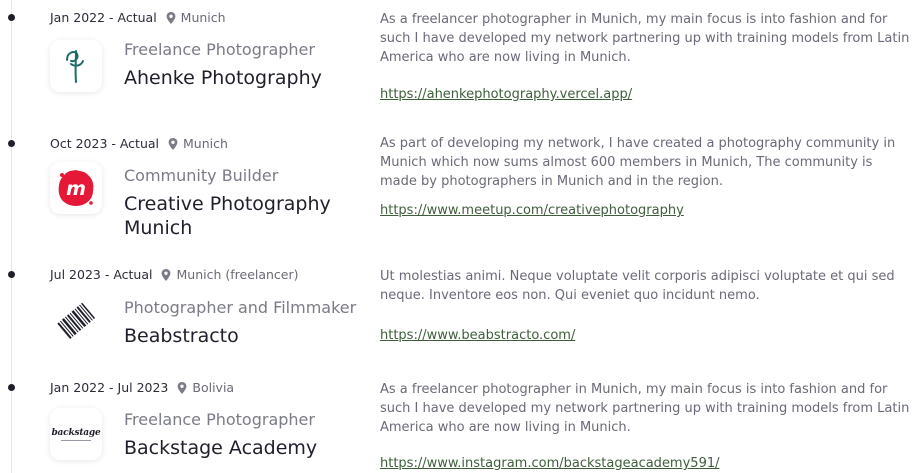 This screenshot has height=473, width=915. I want to click on entry-company: Ahenke Photography, so click(223, 78).